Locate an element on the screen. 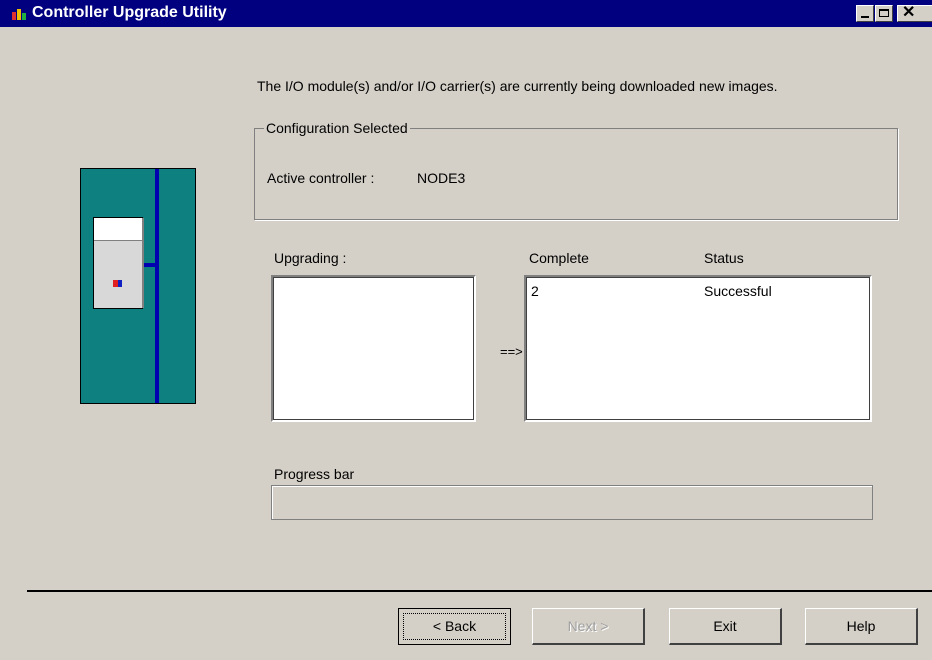 This screenshot has height=660, width=932. configuration-legend: Configuration Selected is located at coordinates (337, 128).